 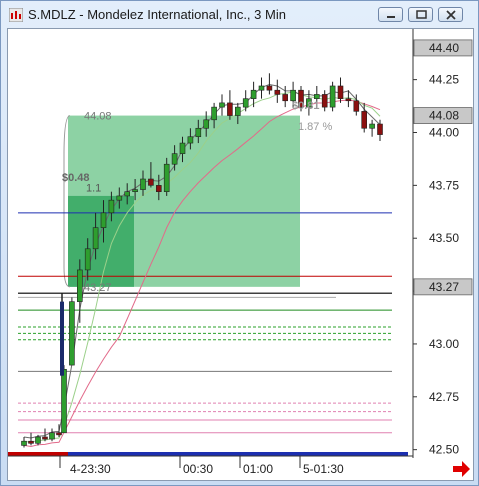 What do you see at coordinates (98, 288) in the screenshot?
I see `box-bottom-value-label: 43.27` at bounding box center [98, 288].